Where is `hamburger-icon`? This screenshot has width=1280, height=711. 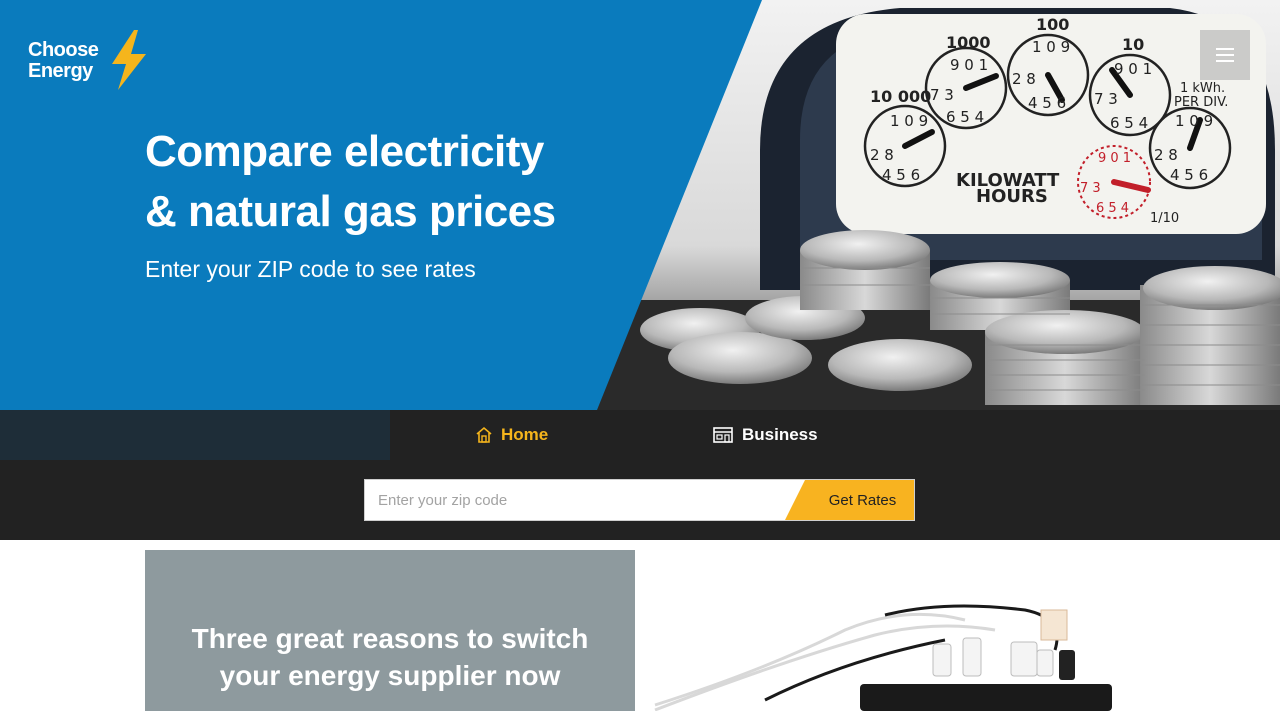
hamburger-icon is located at coordinates (1225, 55).